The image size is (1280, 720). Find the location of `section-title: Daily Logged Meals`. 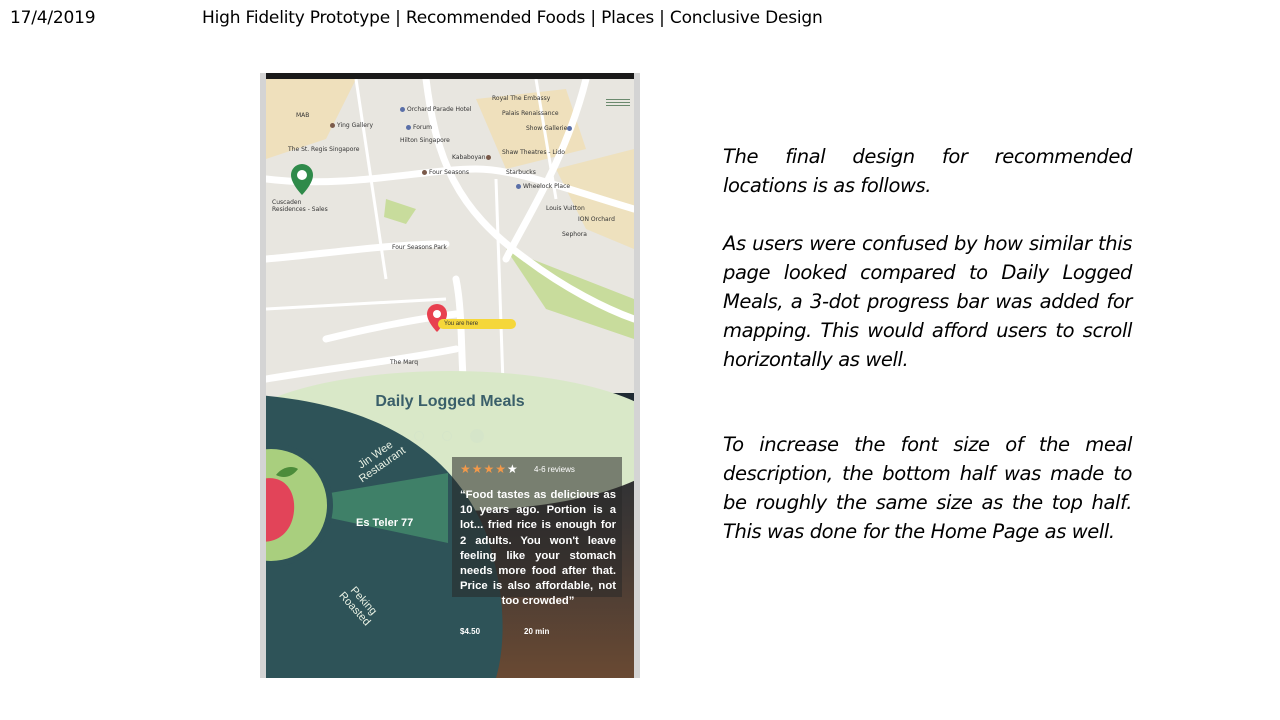

section-title: Daily Logged Meals is located at coordinates (450, 401).